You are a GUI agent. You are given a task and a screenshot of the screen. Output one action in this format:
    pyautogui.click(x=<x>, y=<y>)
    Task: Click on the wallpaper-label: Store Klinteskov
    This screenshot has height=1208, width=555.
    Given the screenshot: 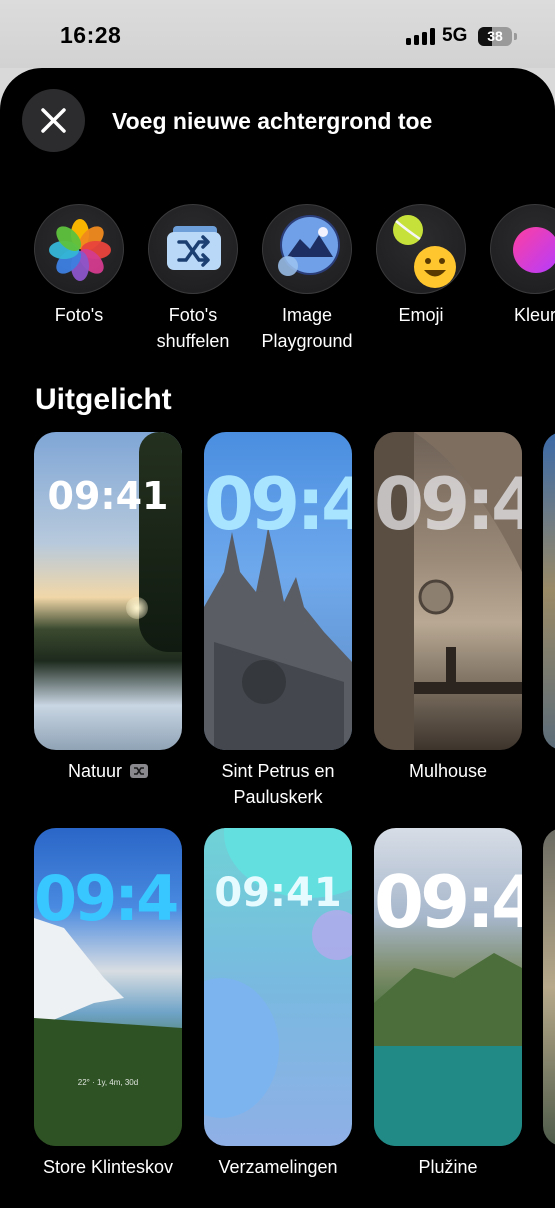 What is the action you would take?
    pyautogui.click(x=108, y=1167)
    